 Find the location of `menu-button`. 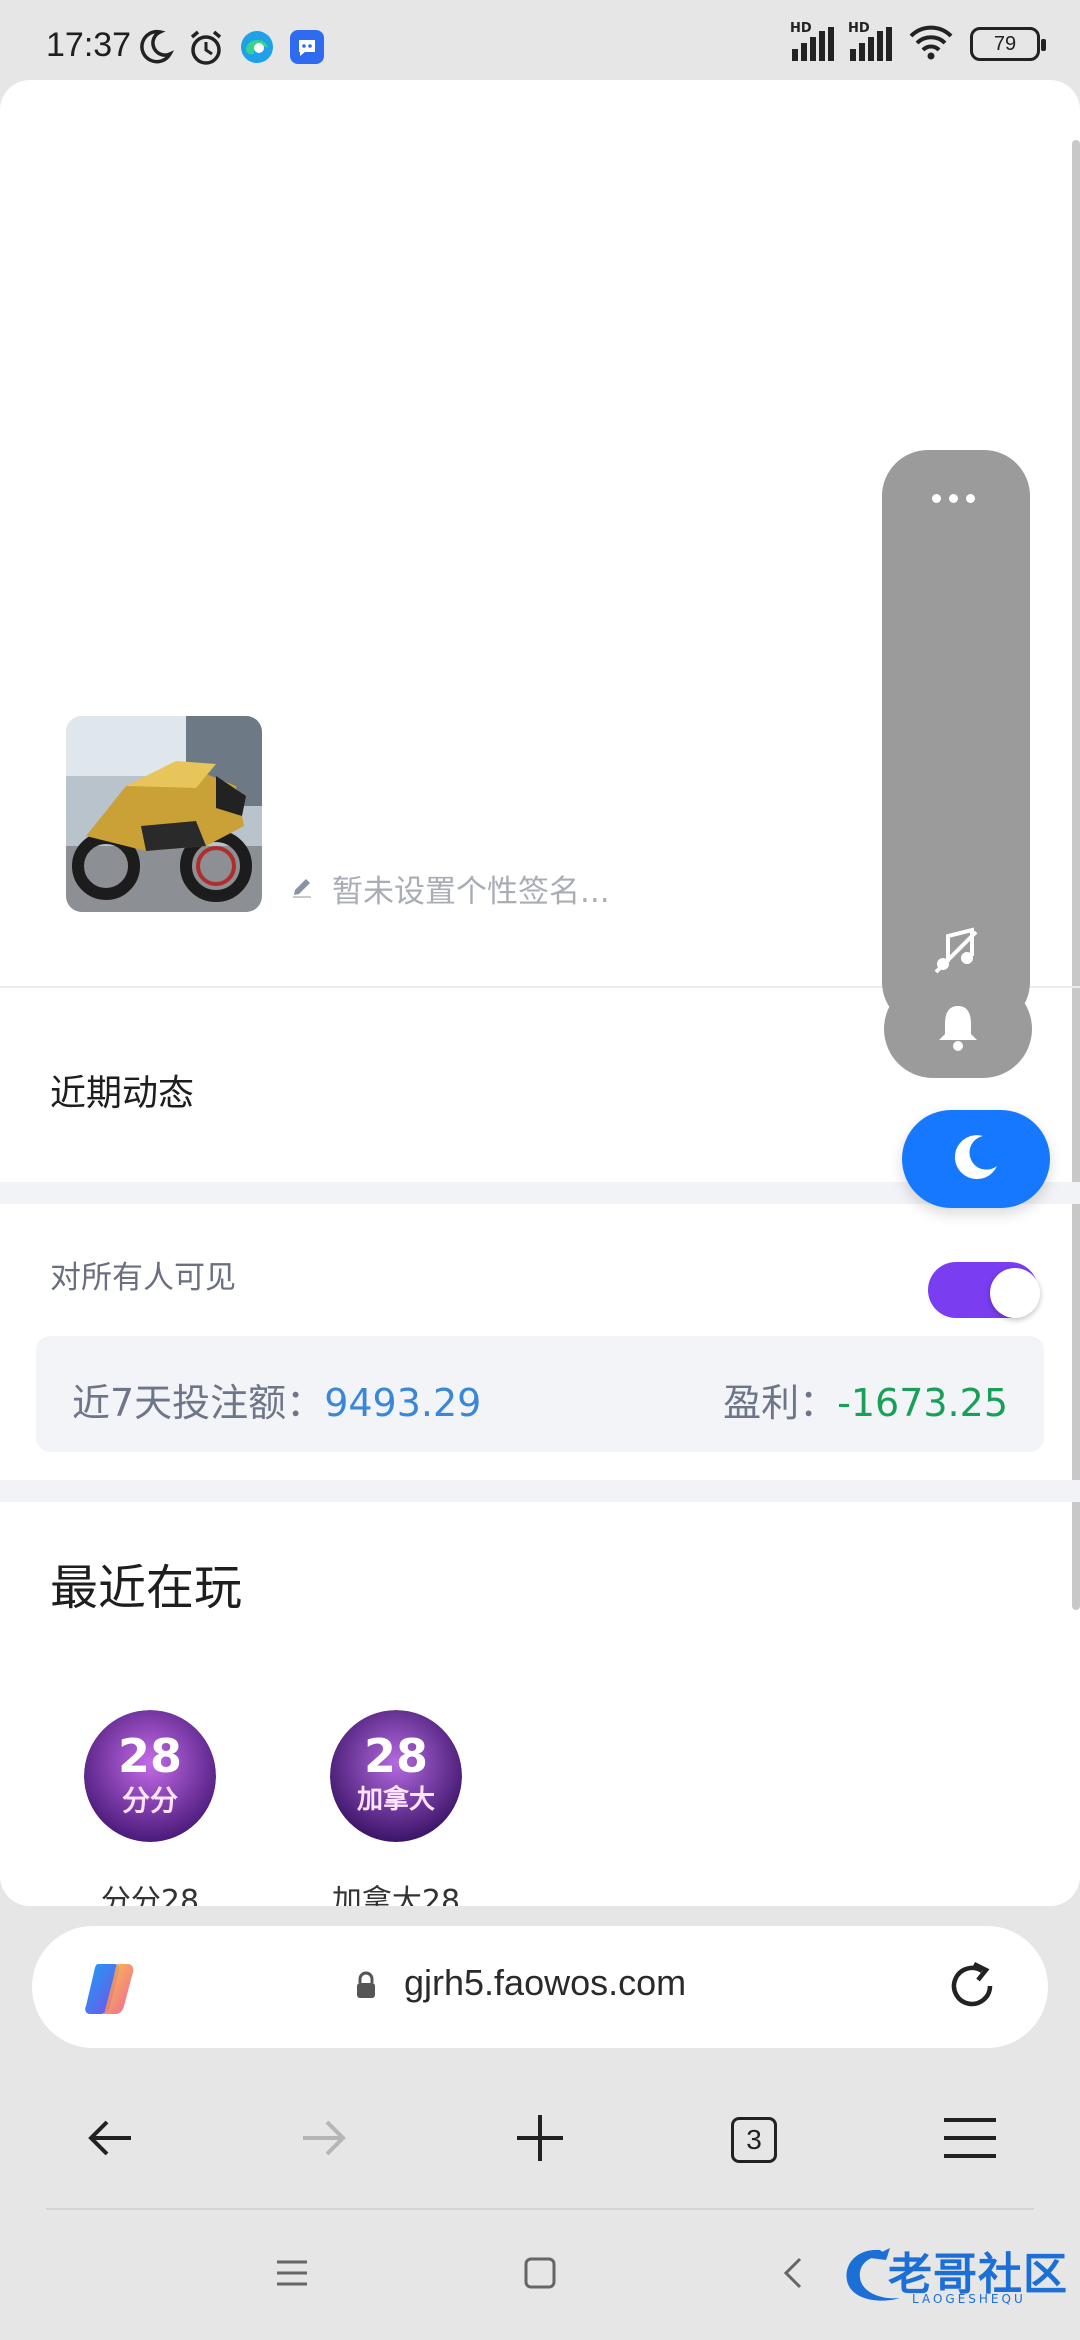

menu-button is located at coordinates (970, 2140).